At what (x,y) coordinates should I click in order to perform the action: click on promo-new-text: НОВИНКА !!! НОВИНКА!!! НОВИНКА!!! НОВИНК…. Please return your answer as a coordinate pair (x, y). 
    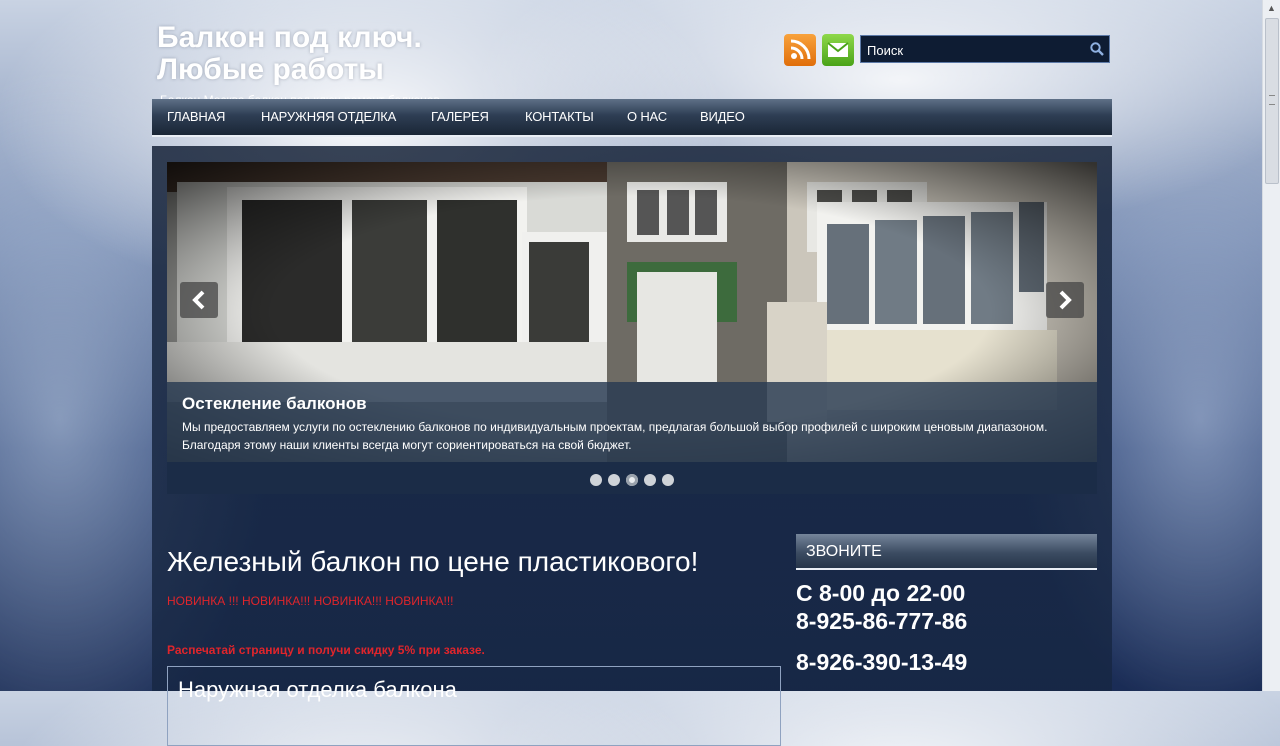
    Looking at the image, I should click on (310, 601).